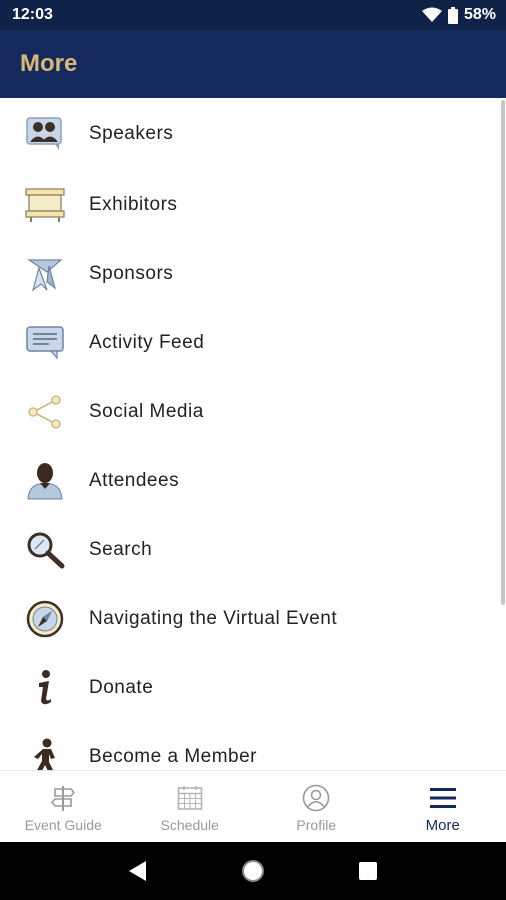 The width and height of the screenshot is (506, 900). I want to click on signpost-icon, so click(63, 798).